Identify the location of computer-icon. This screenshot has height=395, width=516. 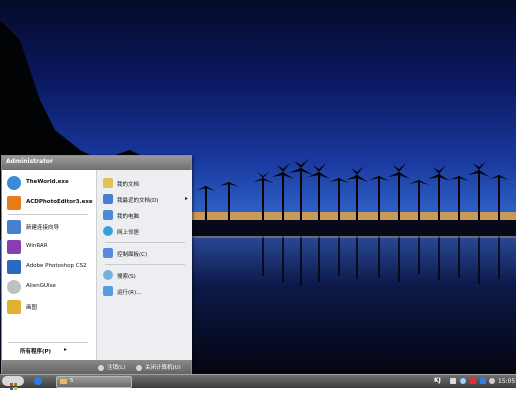
(108, 215).